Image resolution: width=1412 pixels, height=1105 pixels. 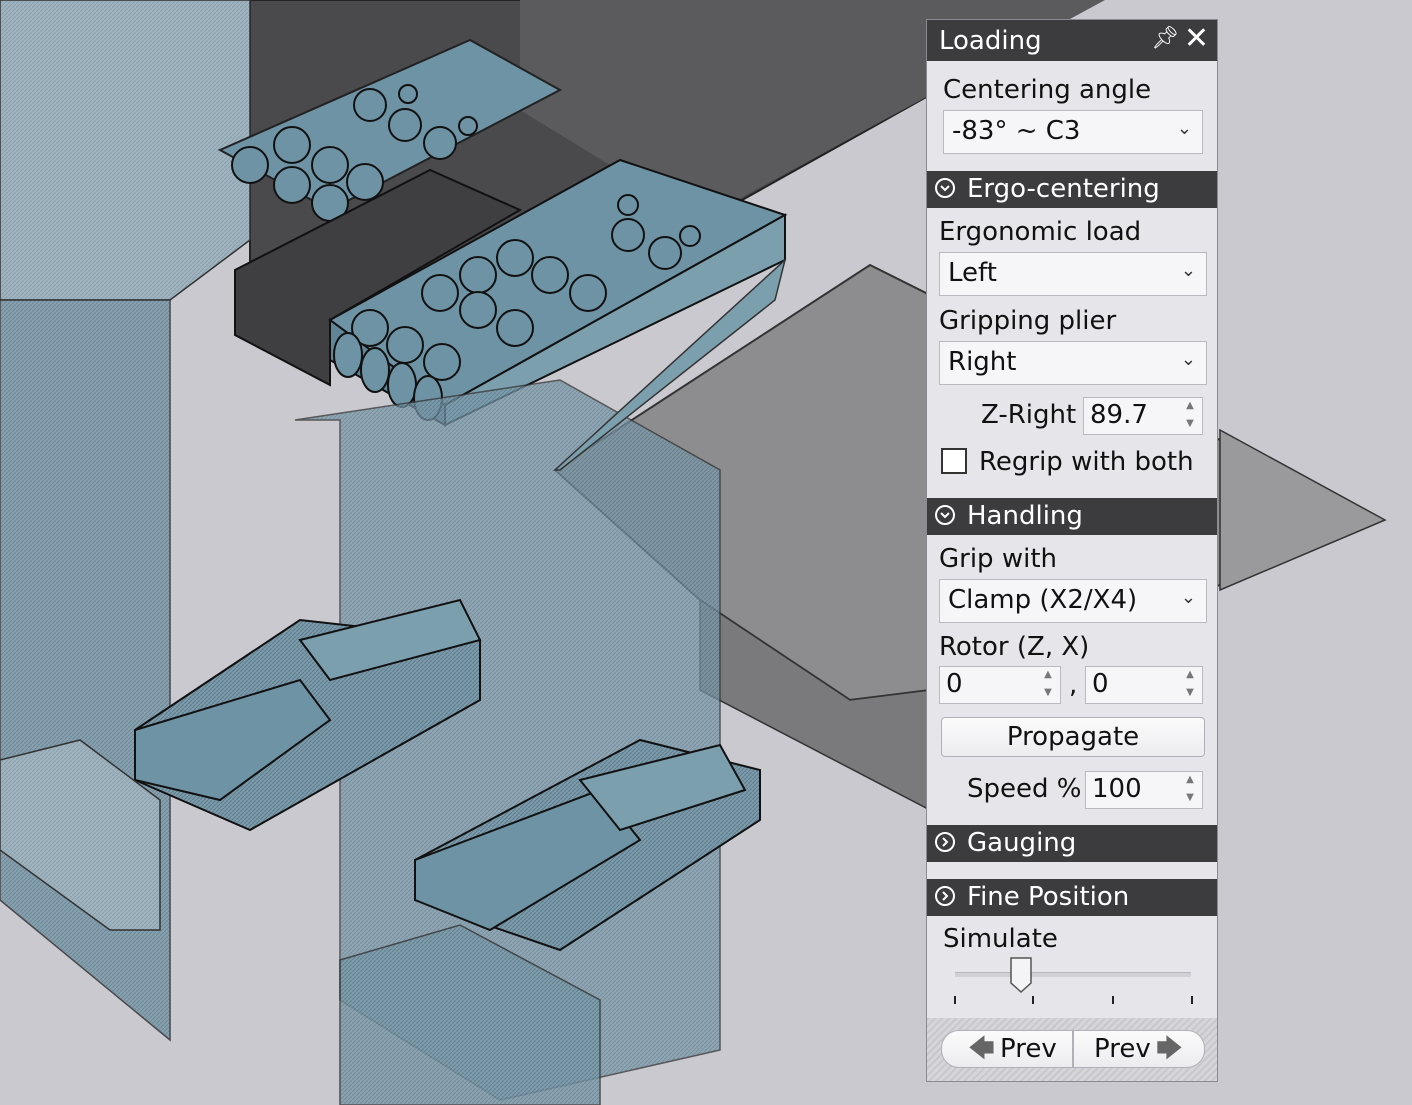 I want to click on nav-bar: 🡄 Prev Prev 🡆, so click(x=1072, y=1049).